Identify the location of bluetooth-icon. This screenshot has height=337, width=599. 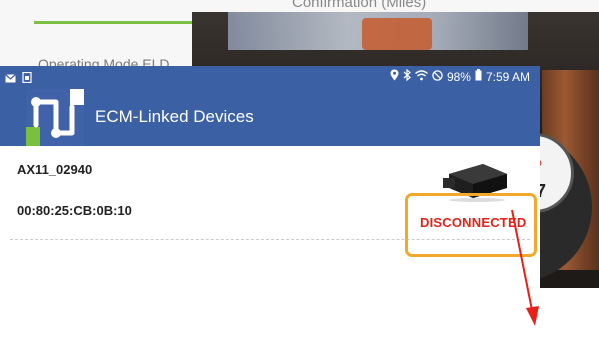
(407, 76).